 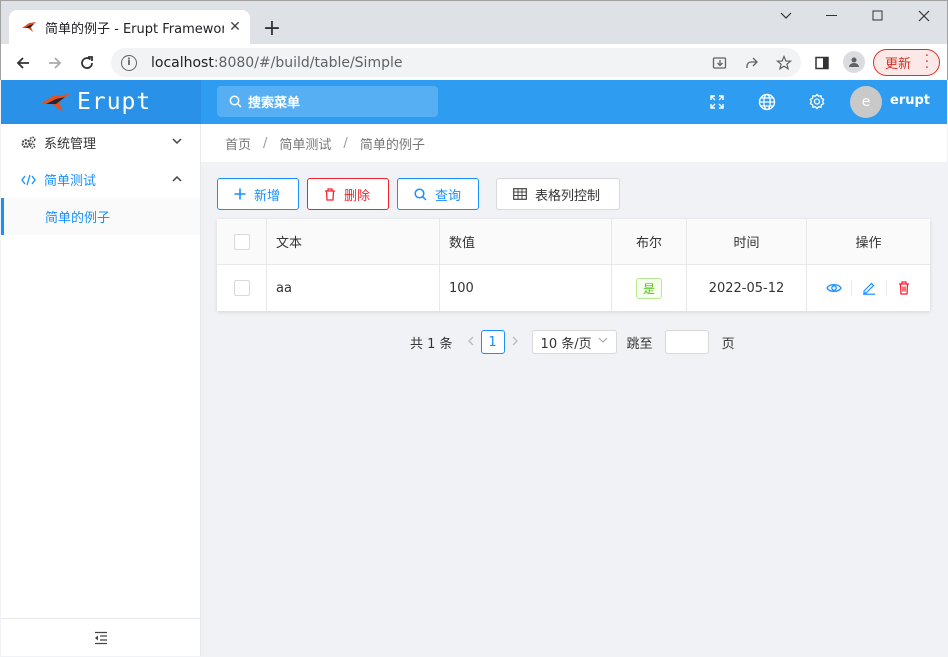 What do you see at coordinates (898, 64) in the screenshot?
I see `update-label: 更新` at bounding box center [898, 64].